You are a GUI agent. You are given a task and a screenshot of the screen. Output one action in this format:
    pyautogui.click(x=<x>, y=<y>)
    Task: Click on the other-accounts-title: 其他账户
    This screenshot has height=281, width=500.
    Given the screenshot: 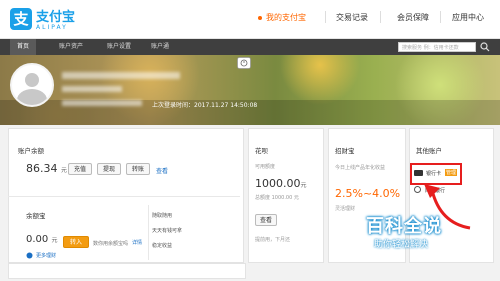 What is the action you would take?
    pyautogui.click(x=429, y=151)
    